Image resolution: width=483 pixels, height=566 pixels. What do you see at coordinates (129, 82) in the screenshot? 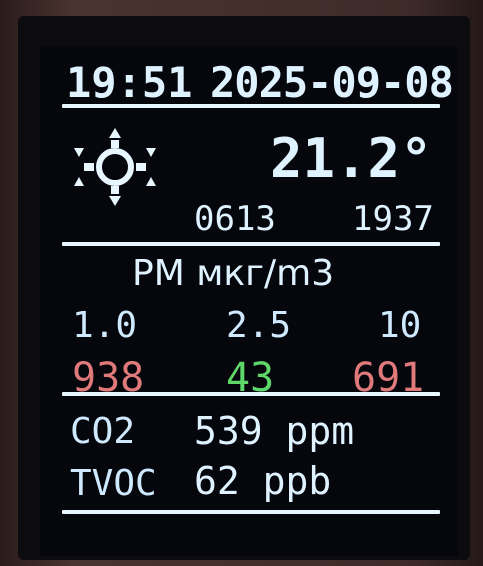
I see `clock-time: 19:51` at bounding box center [129, 82].